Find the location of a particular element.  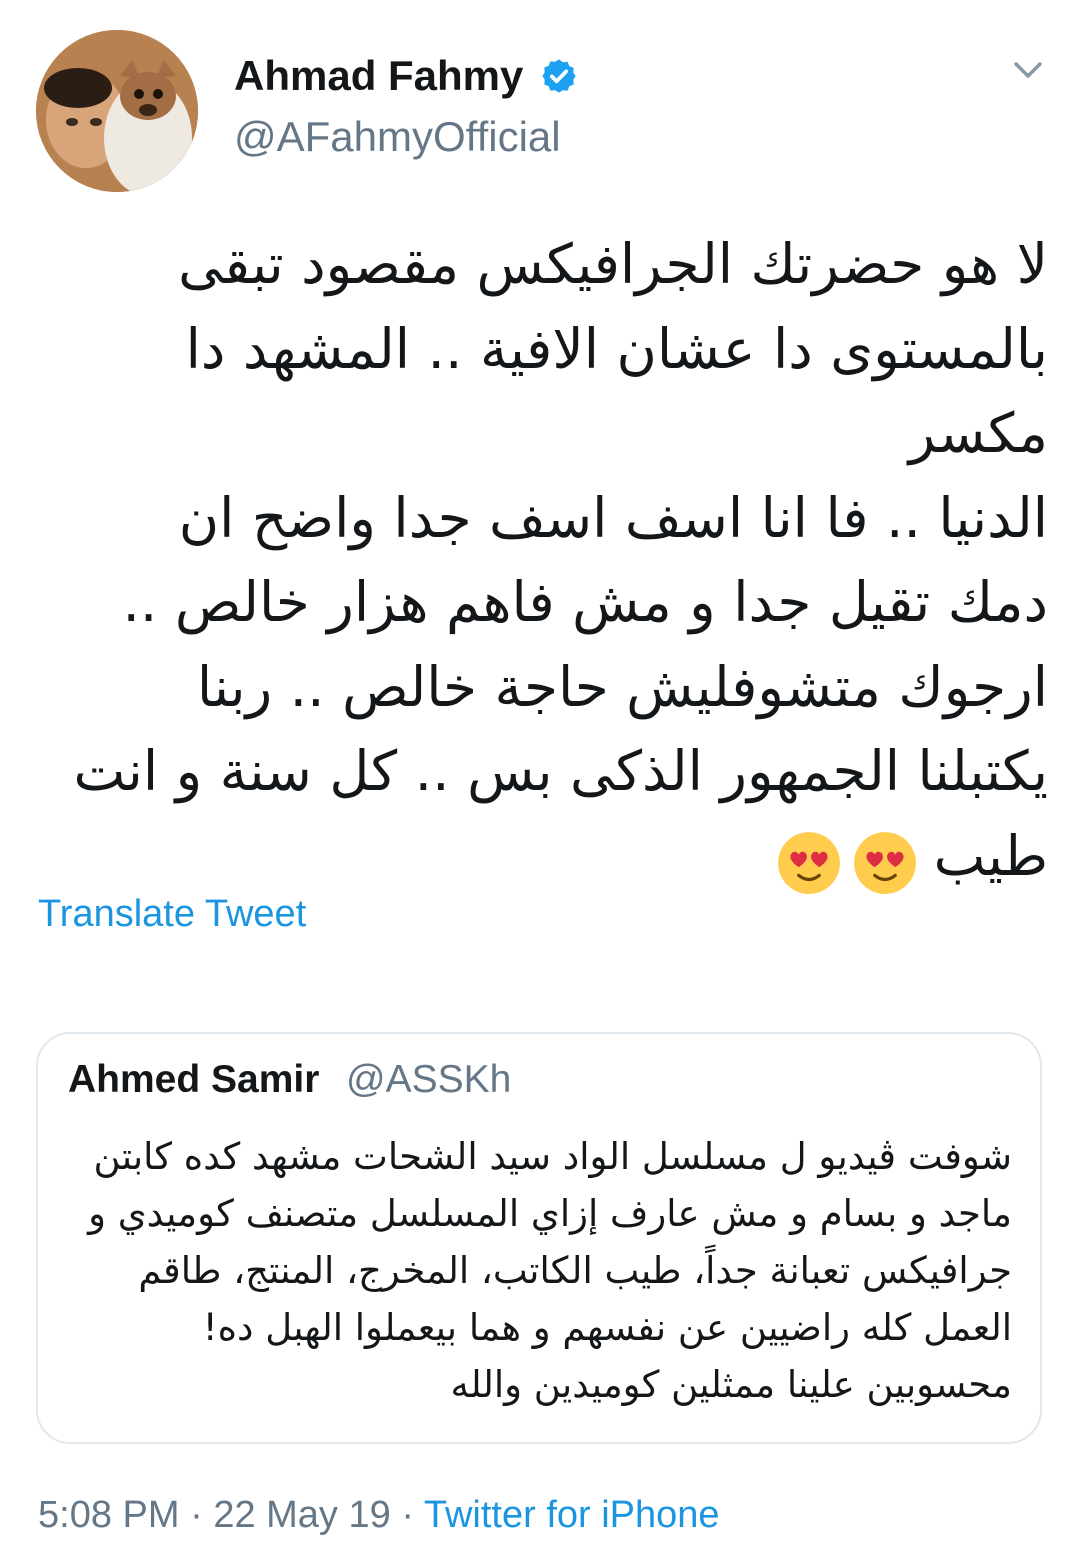

tweet-date: 22 May 19 is located at coordinates (302, 1515).